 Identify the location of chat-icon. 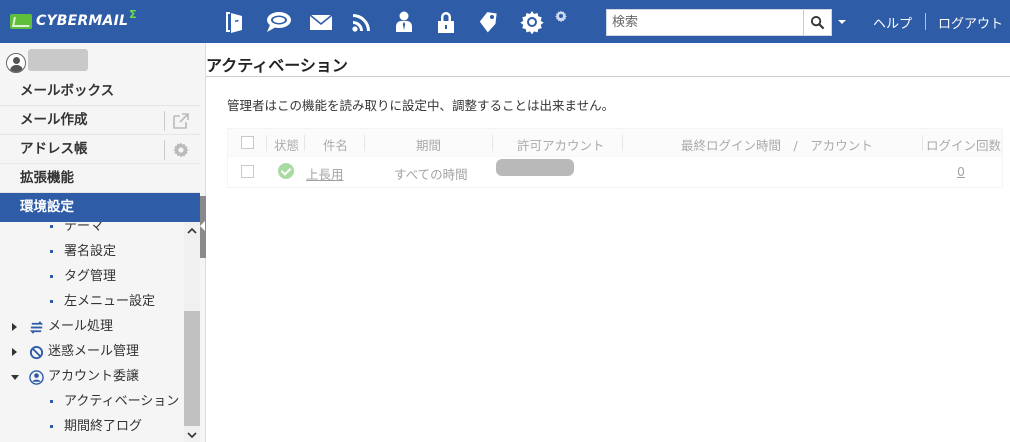
(278, 22).